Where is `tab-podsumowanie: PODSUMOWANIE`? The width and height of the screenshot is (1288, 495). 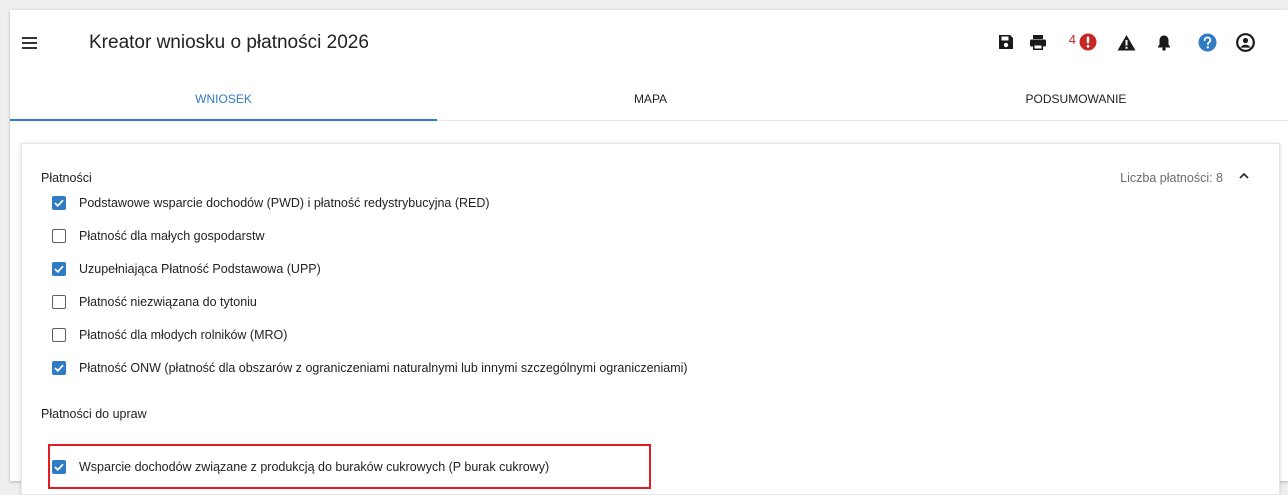
tab-podsumowanie: PODSUMOWANIE is located at coordinates (1076, 99).